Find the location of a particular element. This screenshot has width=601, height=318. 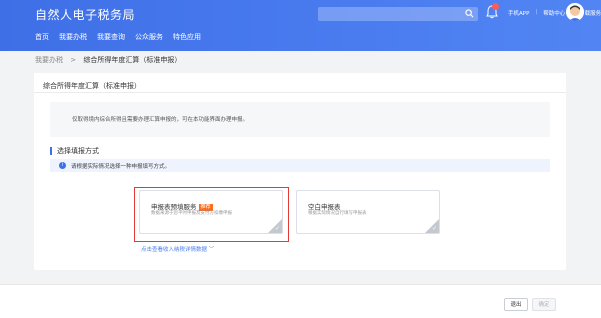

exit-button: 退出 is located at coordinates (516, 304).